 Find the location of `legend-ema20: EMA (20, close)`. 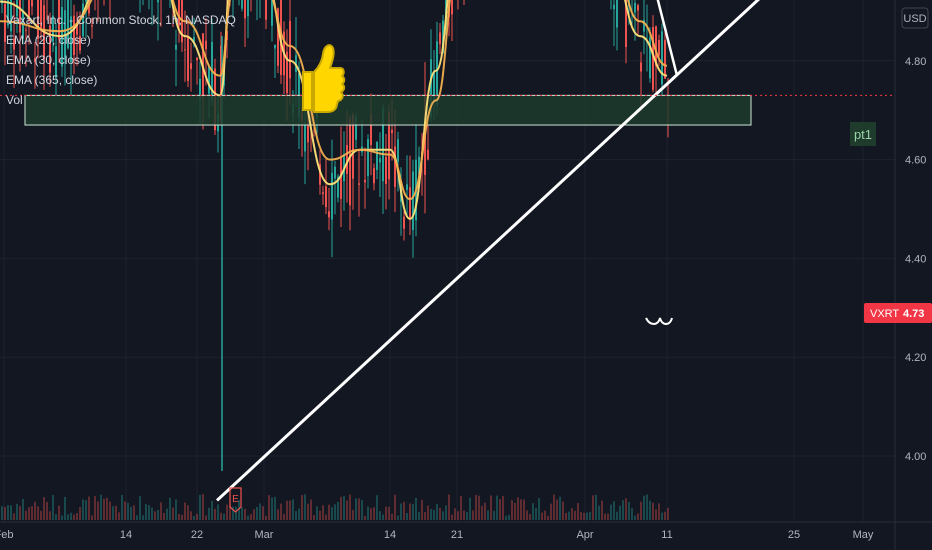

legend-ema20: EMA (20, close) is located at coordinates (121, 40).